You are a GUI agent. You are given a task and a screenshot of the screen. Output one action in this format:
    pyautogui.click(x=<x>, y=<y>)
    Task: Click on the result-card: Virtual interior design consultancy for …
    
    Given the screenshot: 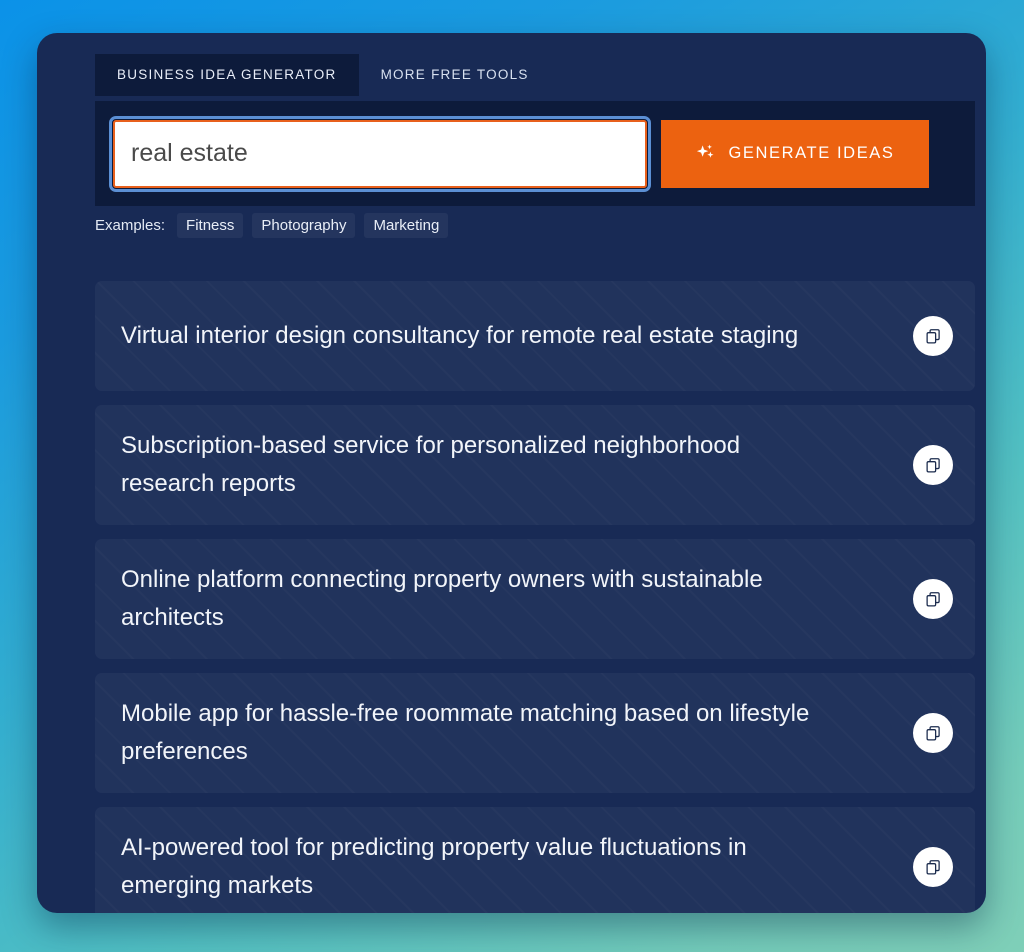 What is the action you would take?
    pyautogui.click(x=535, y=336)
    